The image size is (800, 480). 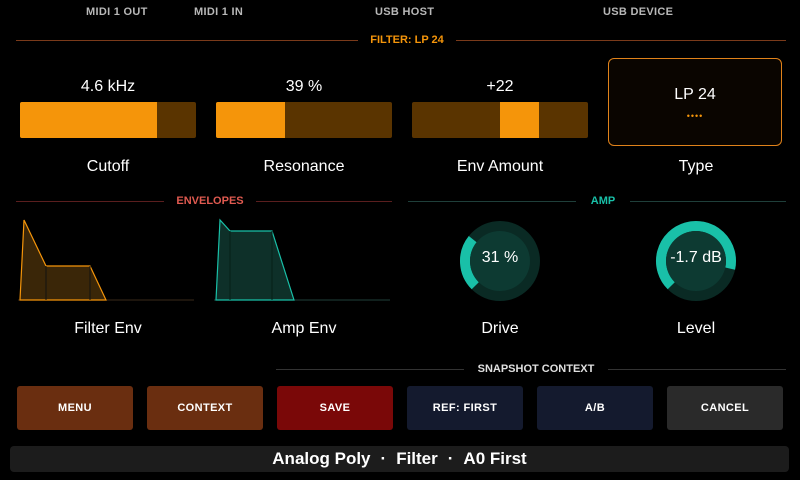 I want to click on cancel-button: CANCEL, so click(x=725, y=408).